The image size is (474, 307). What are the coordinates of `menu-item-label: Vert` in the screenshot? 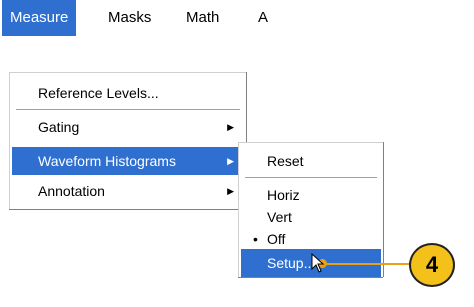 It's located at (279, 217).